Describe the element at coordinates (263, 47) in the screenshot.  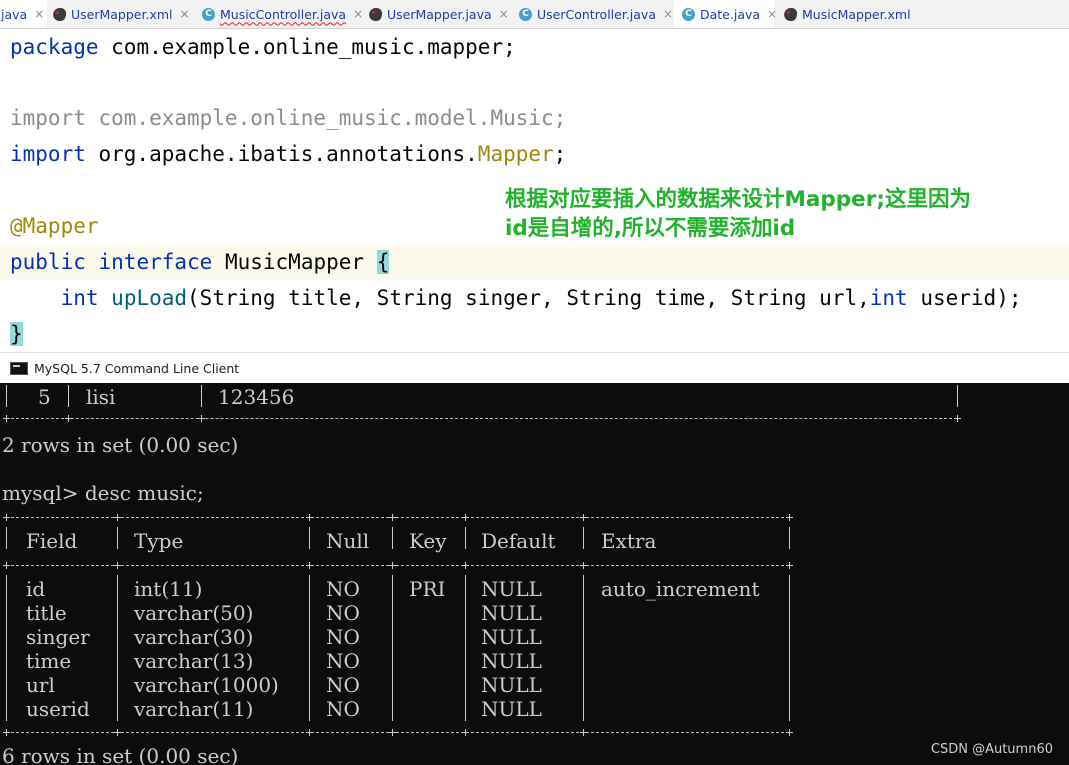
I see `code-line-package: package com.example.online_music.mapper;` at that location.